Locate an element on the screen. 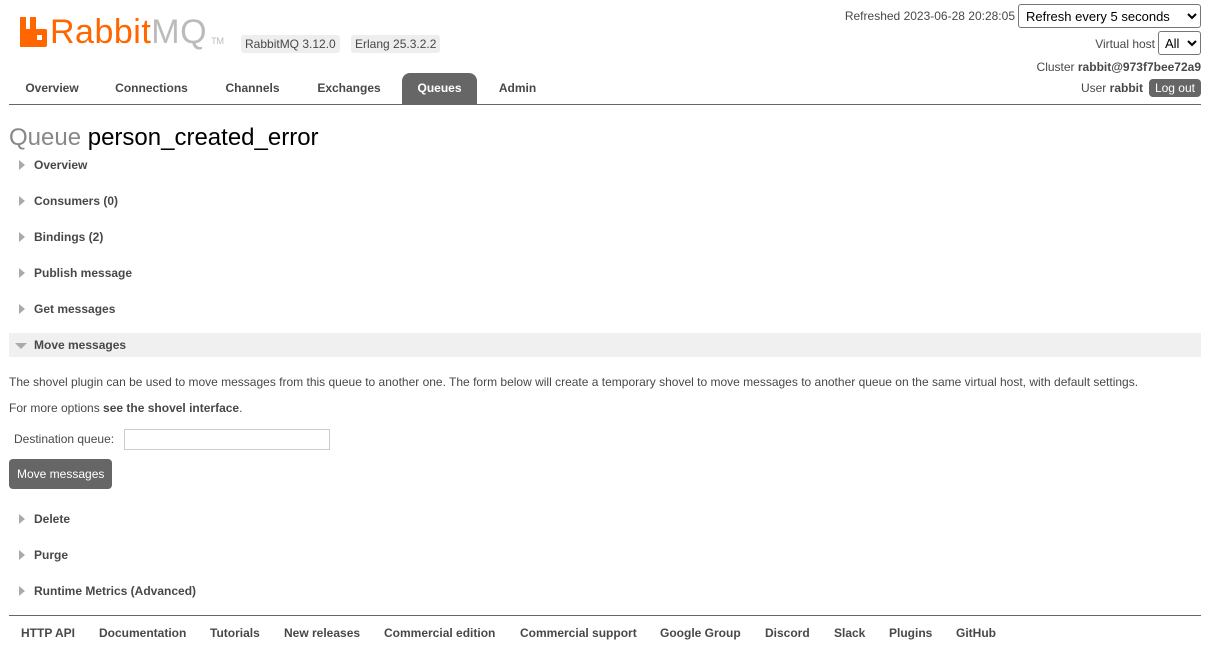 The image size is (1218, 670). section-bindings: Bindings (2) is located at coordinates (605, 237).